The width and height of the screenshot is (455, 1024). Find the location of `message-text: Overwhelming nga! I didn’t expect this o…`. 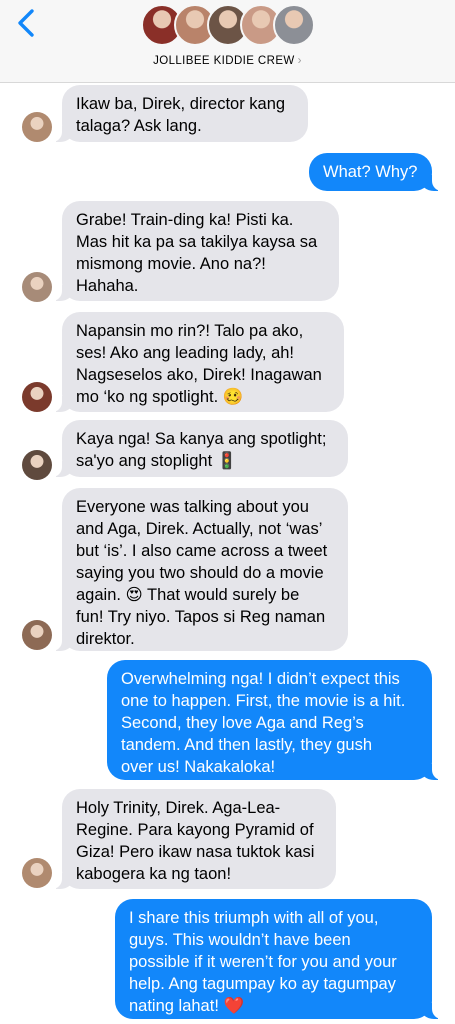

message-text: Overwhelming nga! I didn’t expect this o… is located at coordinates (263, 723).